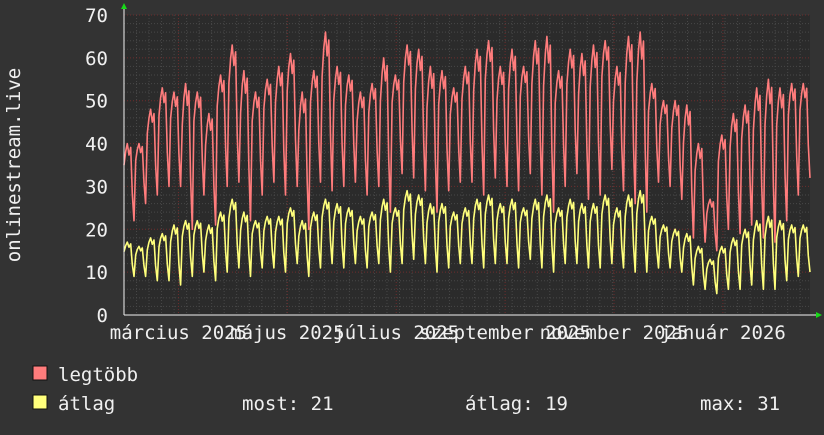  Describe the element at coordinates (102, 316) in the screenshot. I see `y-tick-label: 0` at that location.